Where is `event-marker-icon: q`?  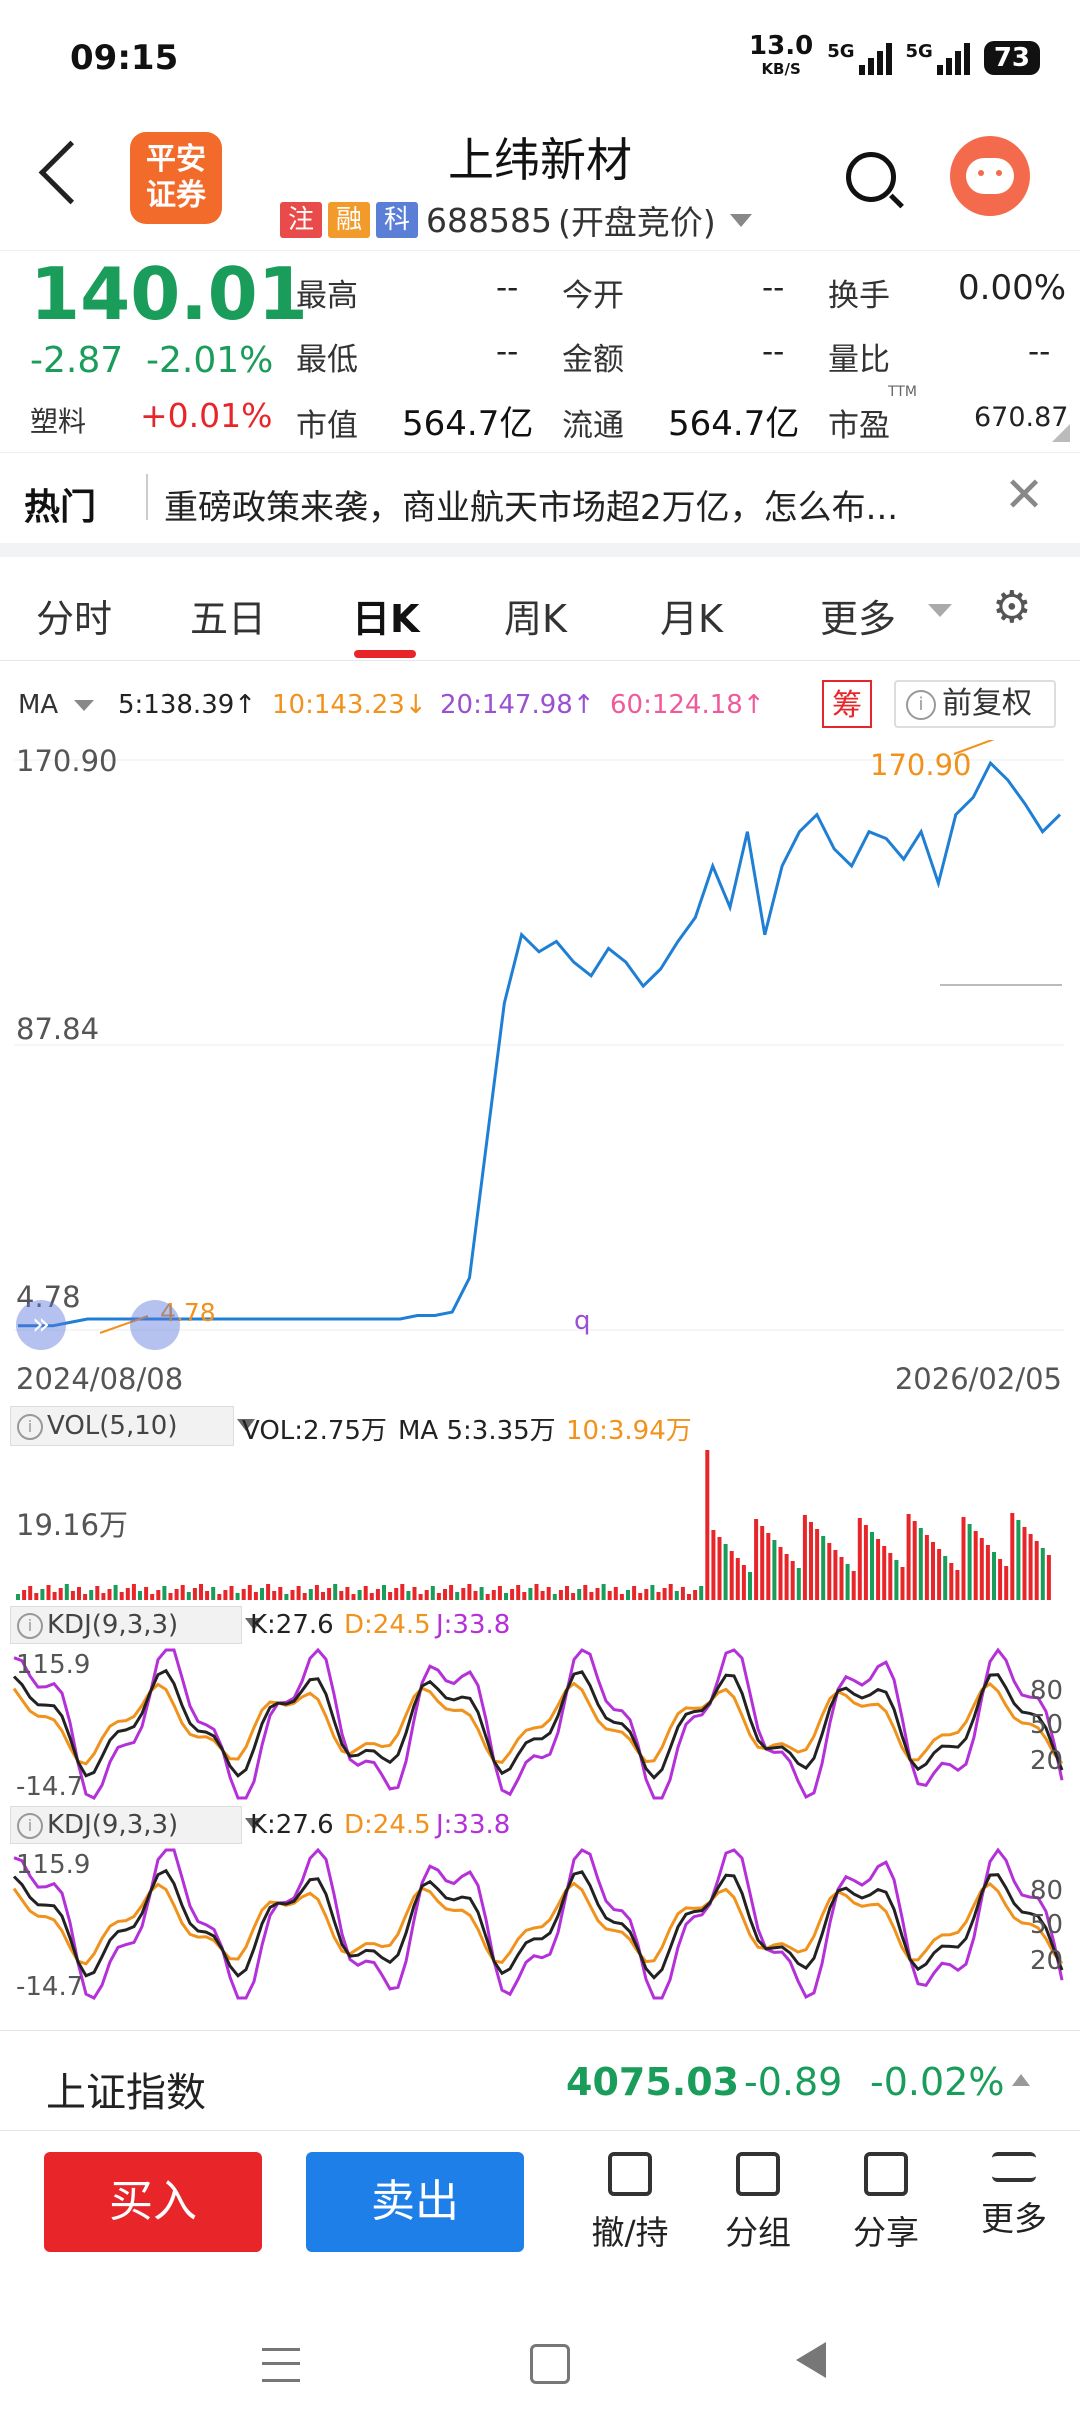 event-marker-icon: q is located at coordinates (582, 1321).